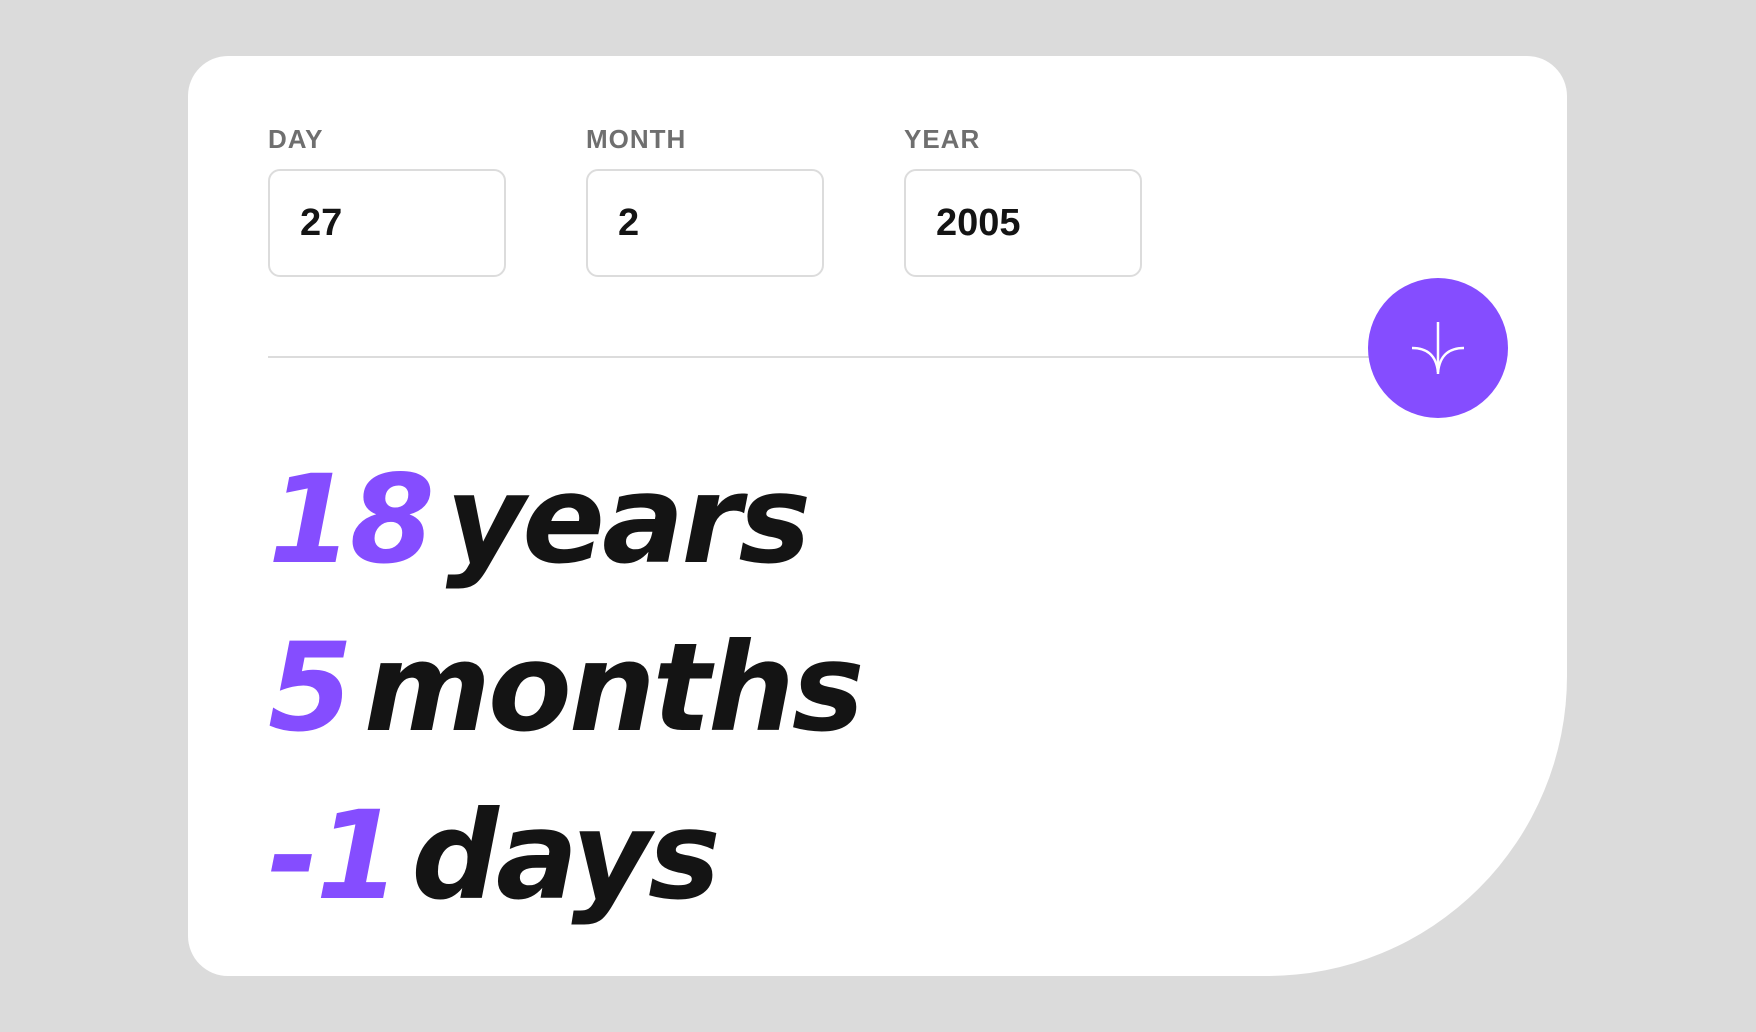 The height and width of the screenshot is (1032, 1756). Describe the element at coordinates (628, 520) in the screenshot. I see `years-unit: years` at that location.